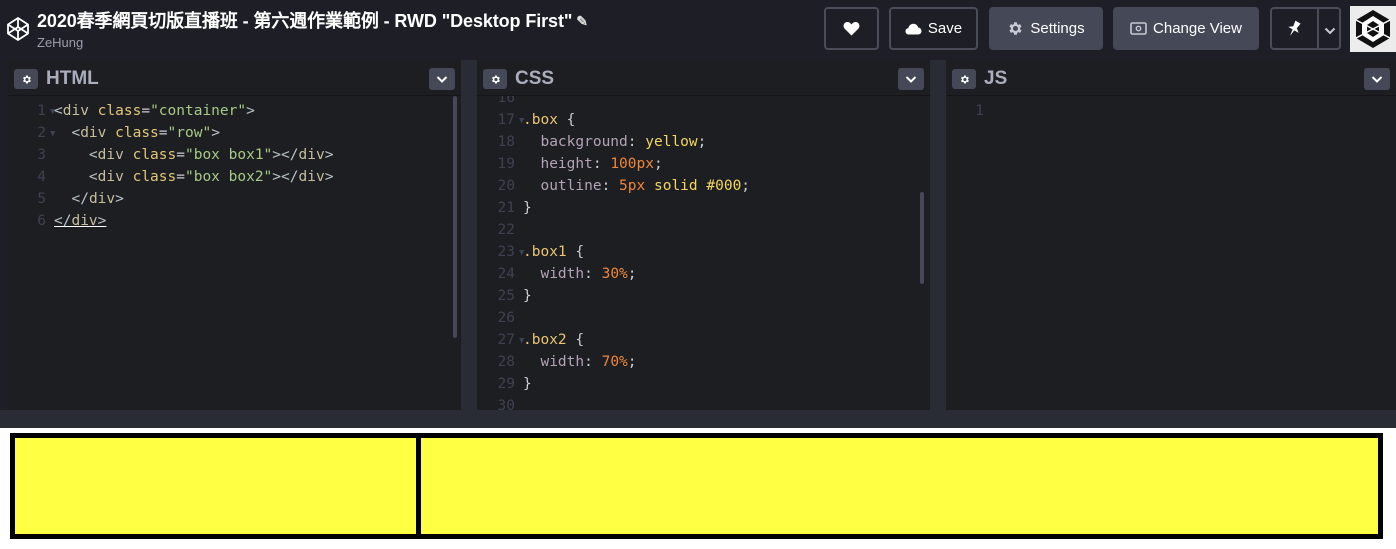  I want to click on code-token: 100px, so click(632, 164).